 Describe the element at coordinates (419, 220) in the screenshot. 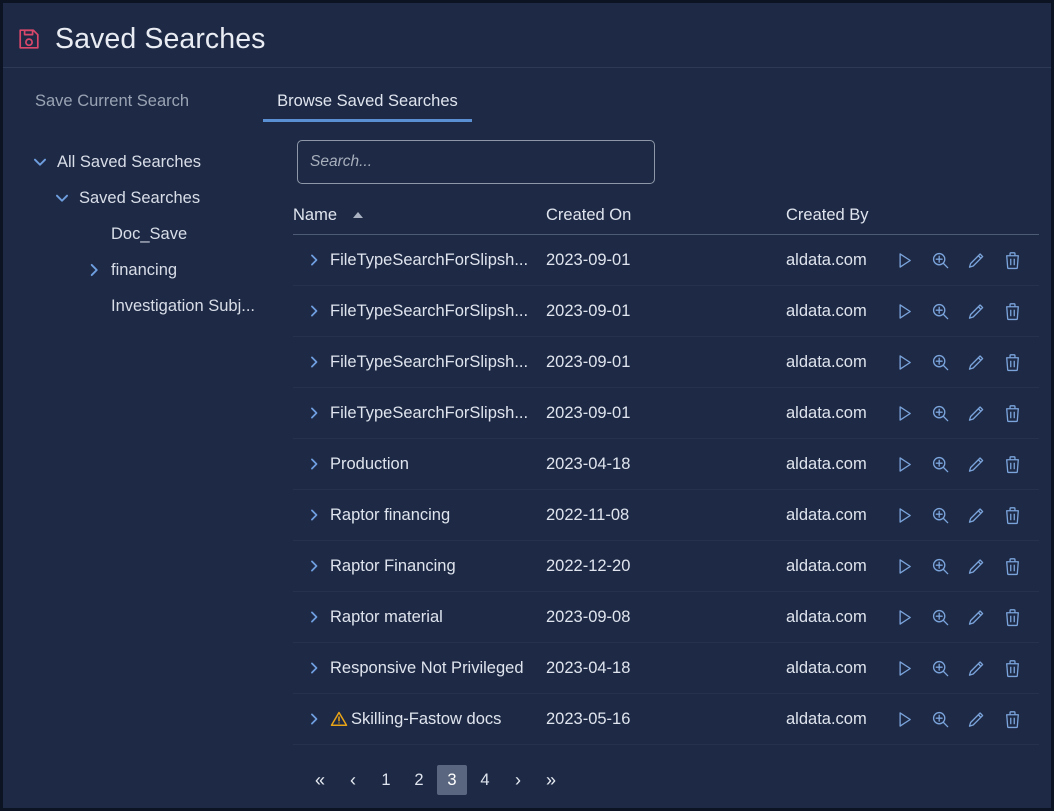

I see `column-header-name: Name` at that location.